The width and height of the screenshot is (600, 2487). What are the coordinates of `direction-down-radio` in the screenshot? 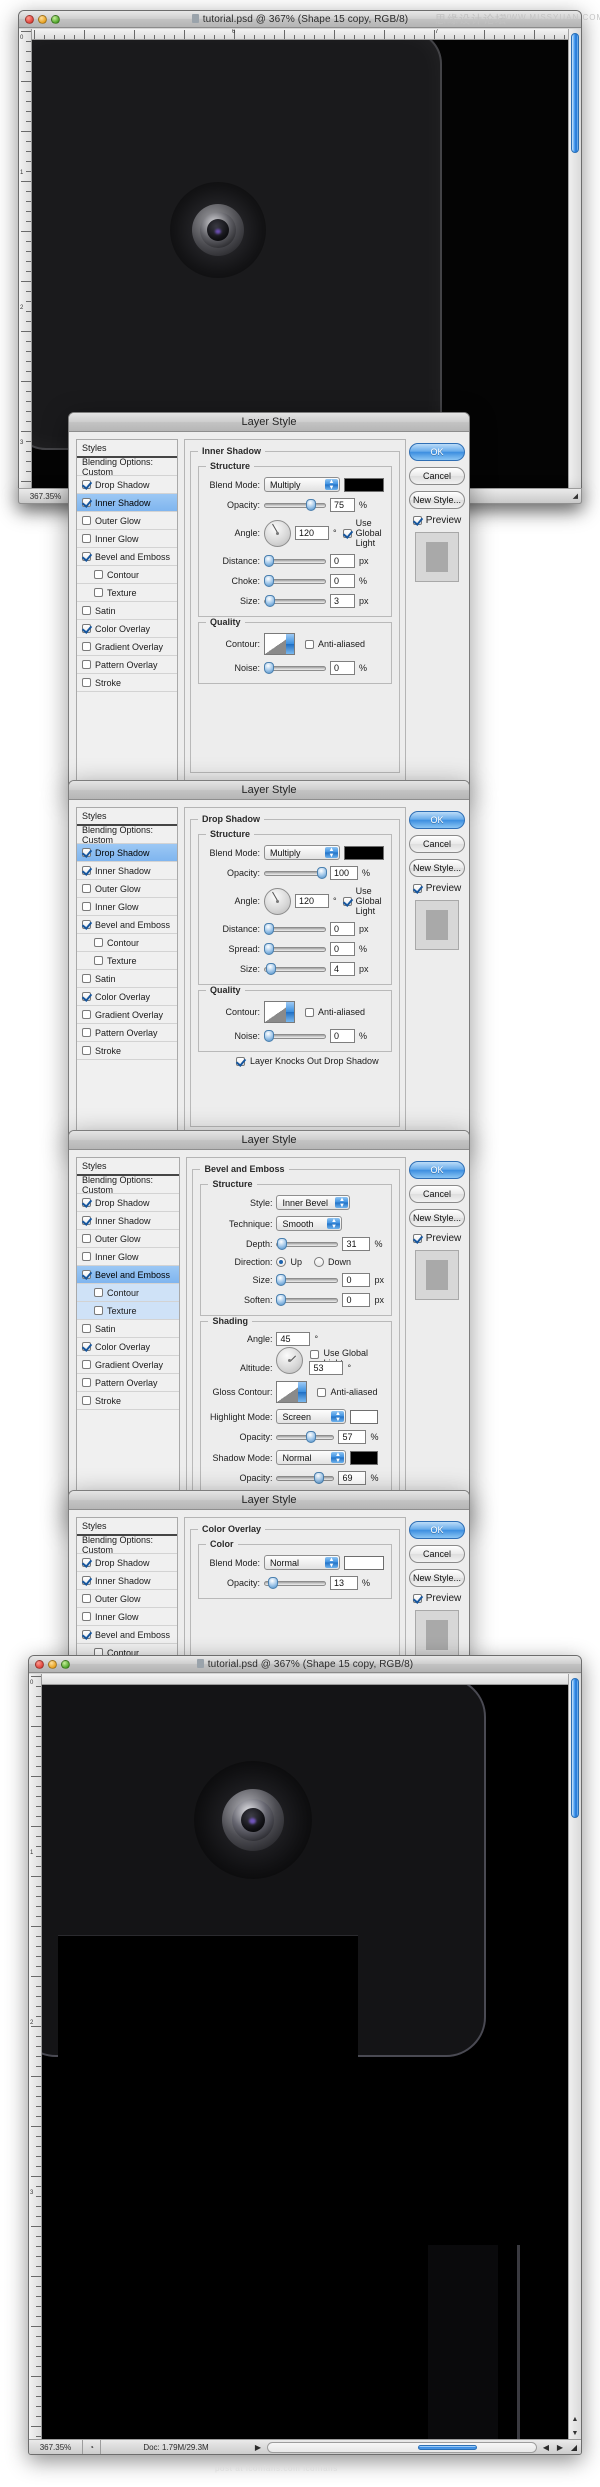 It's located at (319, 1262).